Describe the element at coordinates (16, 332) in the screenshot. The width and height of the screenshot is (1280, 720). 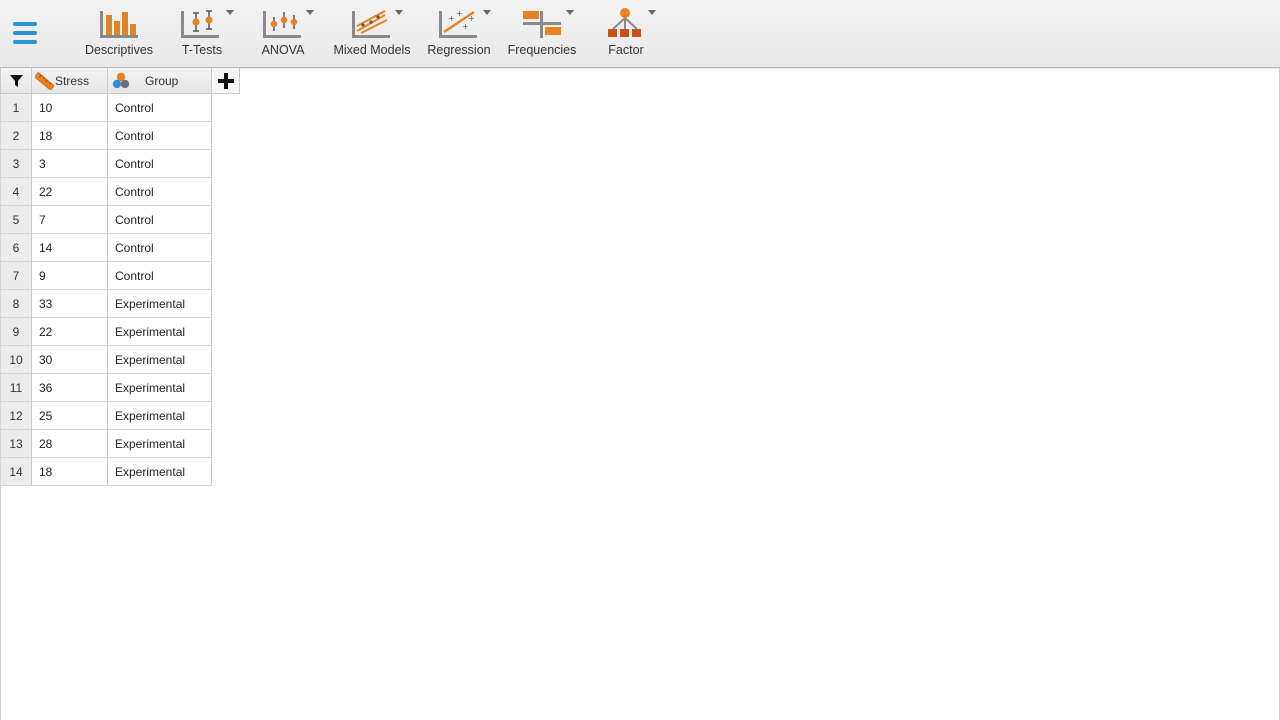
I see `row-number: 9` at that location.